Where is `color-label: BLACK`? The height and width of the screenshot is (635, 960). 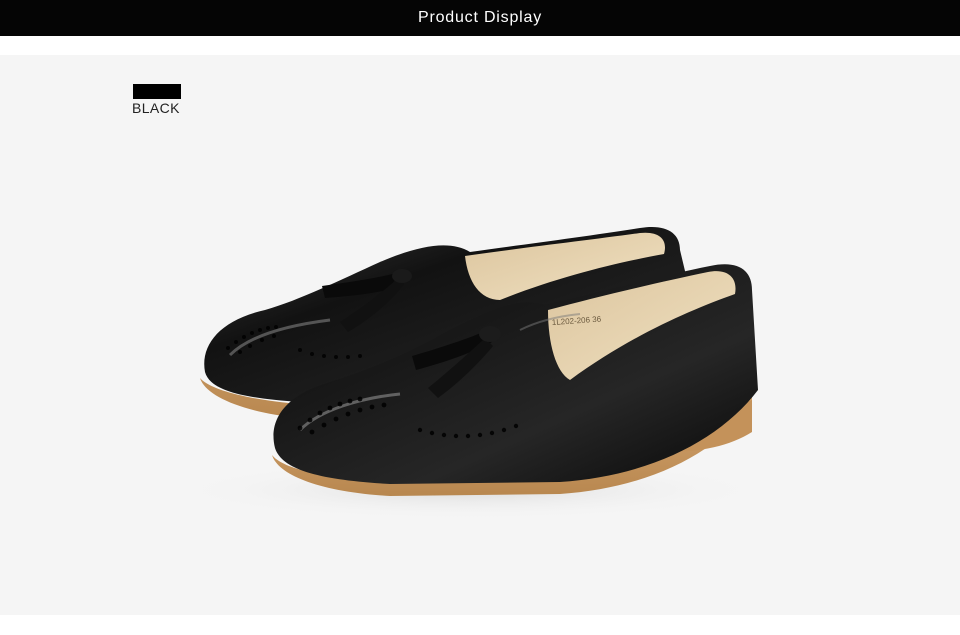 color-label: BLACK is located at coordinates (156, 108).